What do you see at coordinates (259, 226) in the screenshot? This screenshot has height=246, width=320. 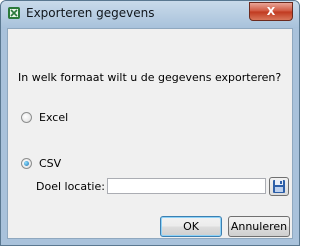 I see `cancel-button: Annuleren` at bounding box center [259, 226].